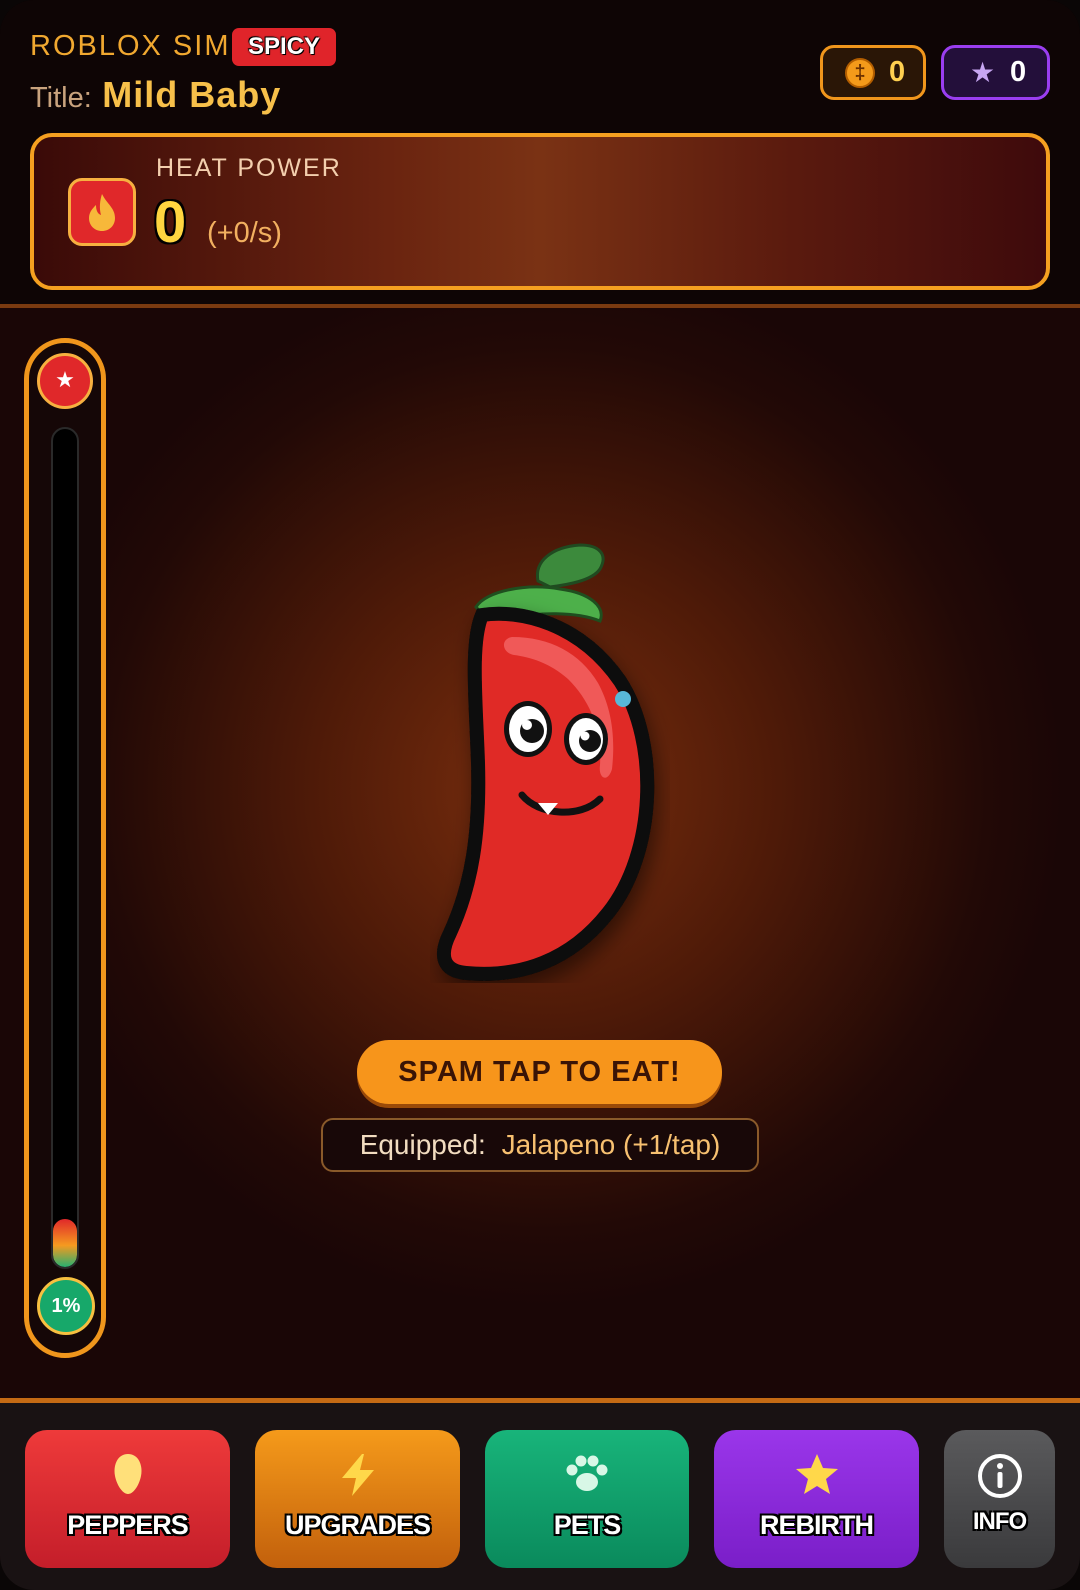 The image size is (1080, 1590). What do you see at coordinates (284, 47) in the screenshot?
I see `spicy-badge: SPICY` at bounding box center [284, 47].